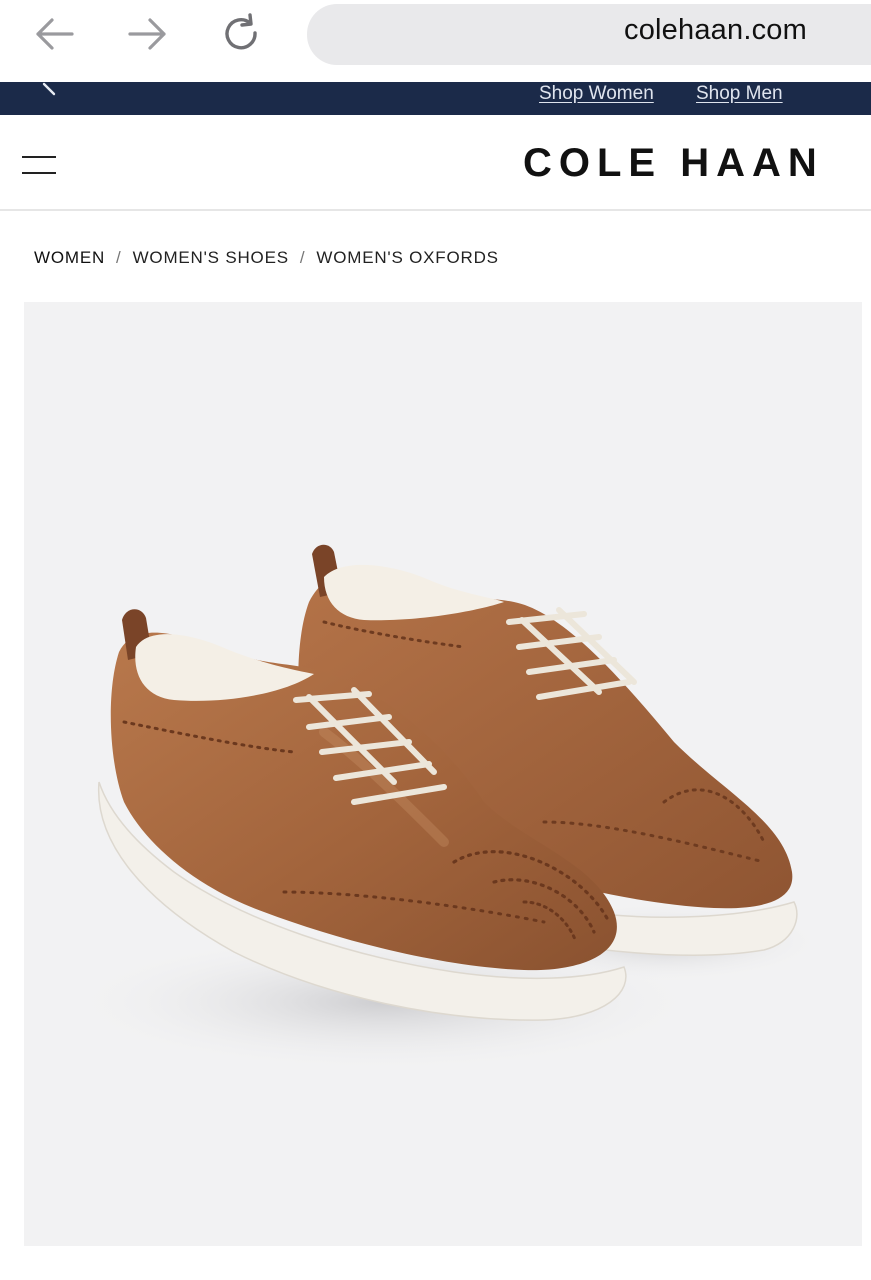  Describe the element at coordinates (69, 258) in the screenshot. I see `breadcrumb-women: WOMEN` at that location.